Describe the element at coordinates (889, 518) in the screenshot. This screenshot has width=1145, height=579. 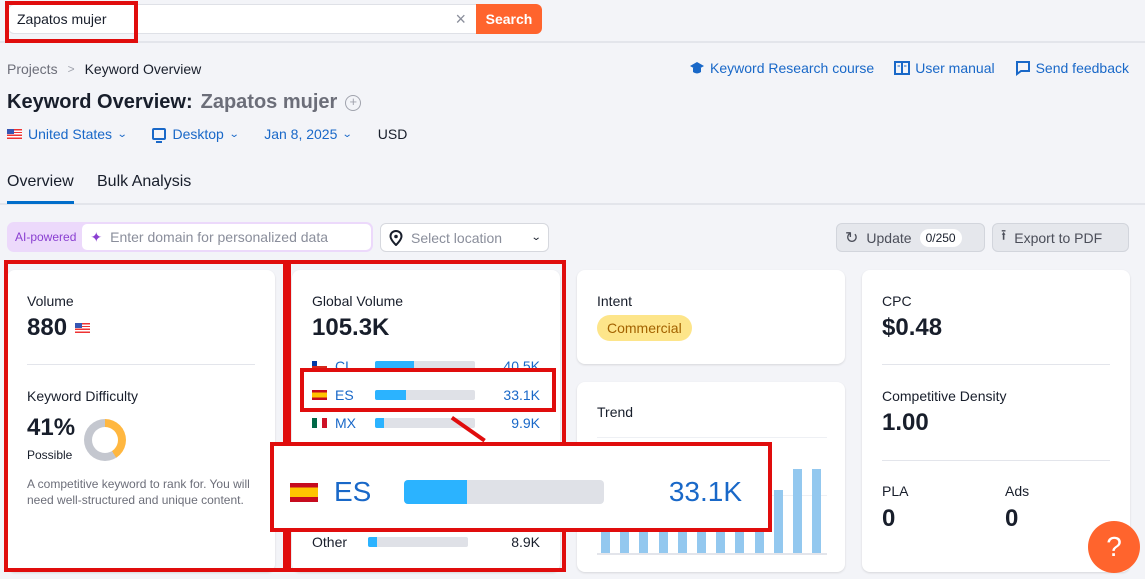
I see `pla-value: 0` at that location.